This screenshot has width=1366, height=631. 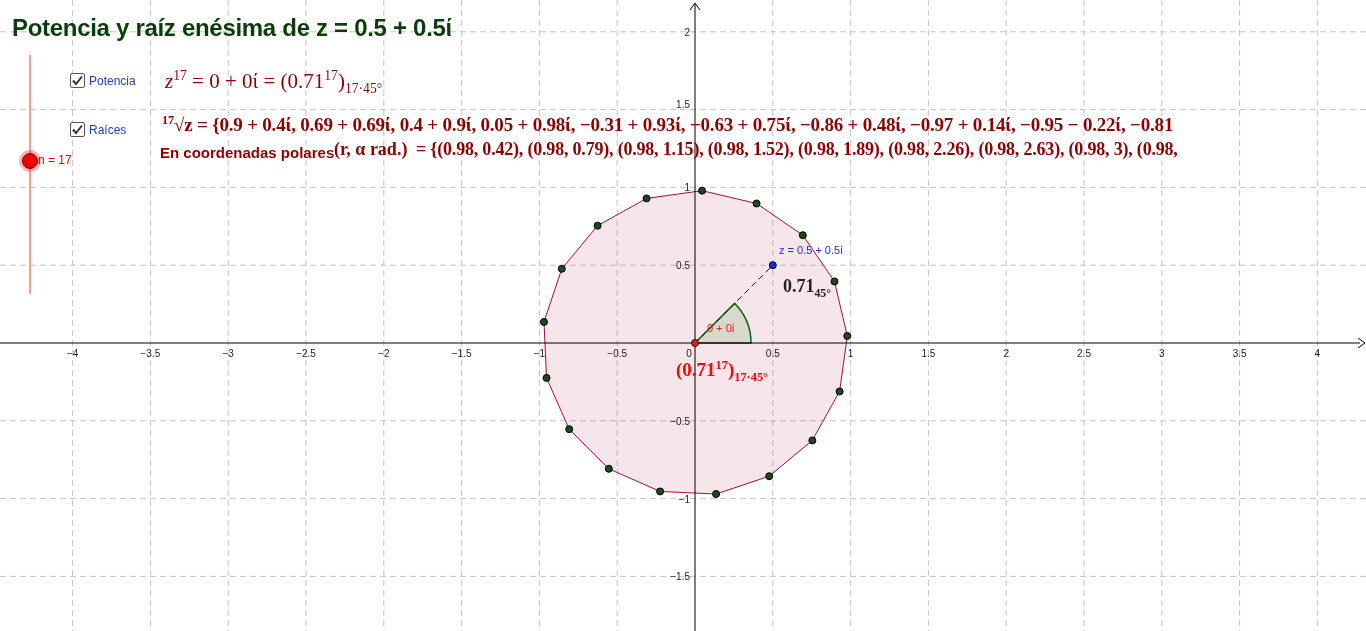 I want to click on axis-tick-label: 3.5, so click(x=1239, y=353).